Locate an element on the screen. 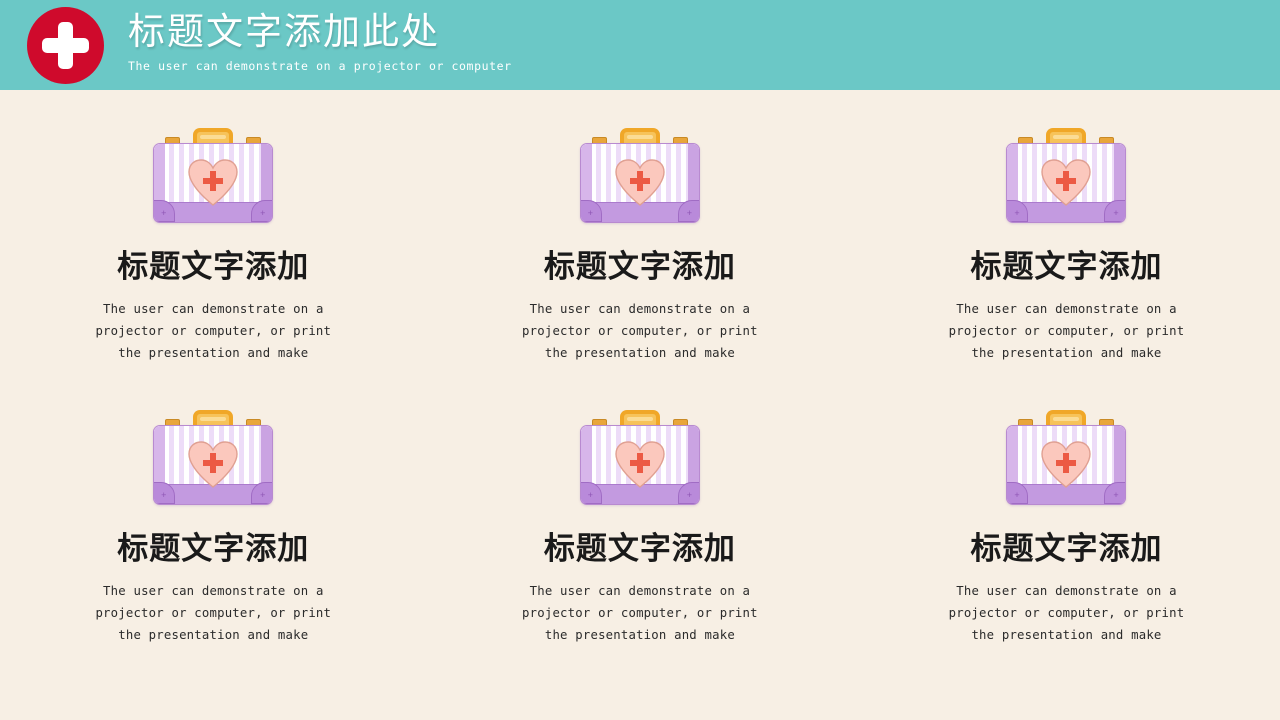 This screenshot has height=720, width=1280. red-cross-circle-icon is located at coordinates (65, 45).